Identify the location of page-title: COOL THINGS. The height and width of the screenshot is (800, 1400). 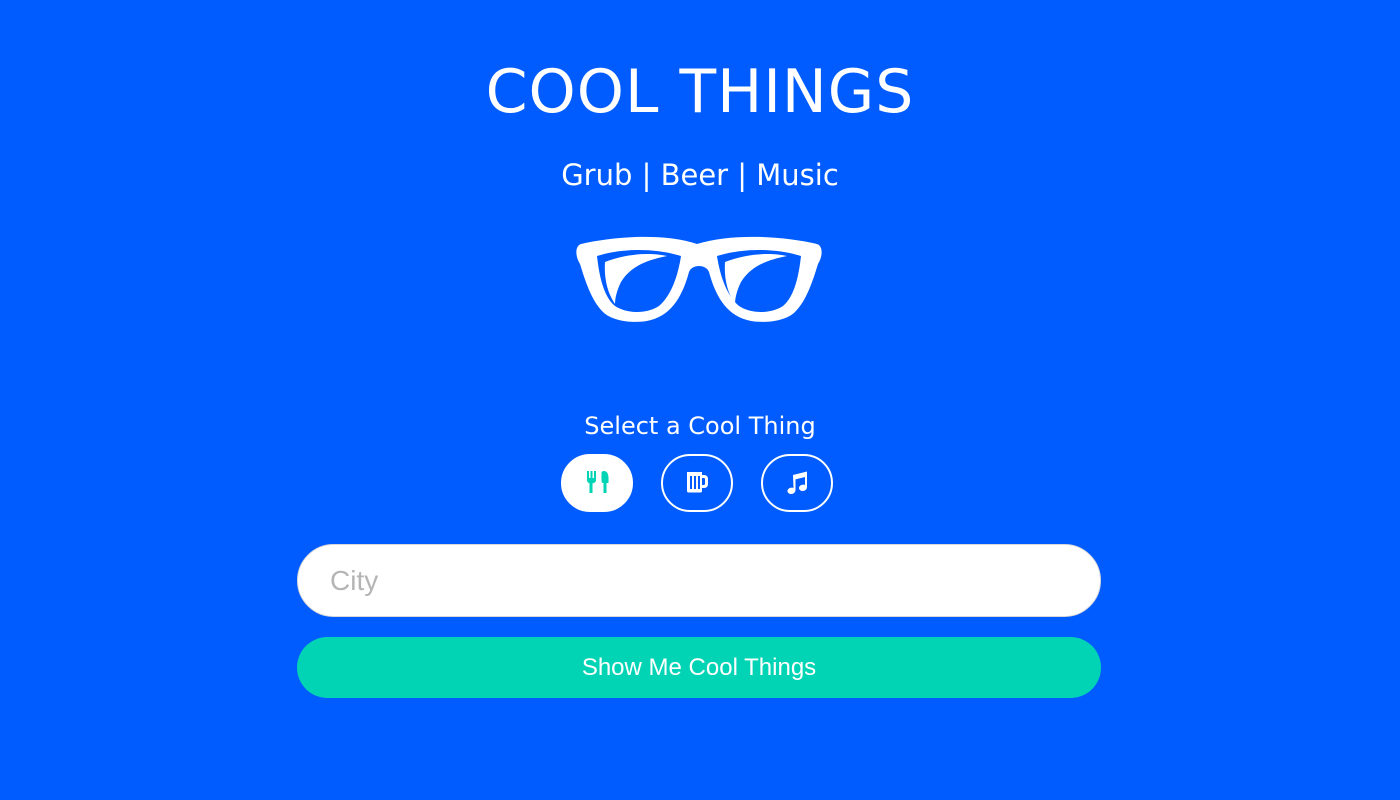
(700, 92).